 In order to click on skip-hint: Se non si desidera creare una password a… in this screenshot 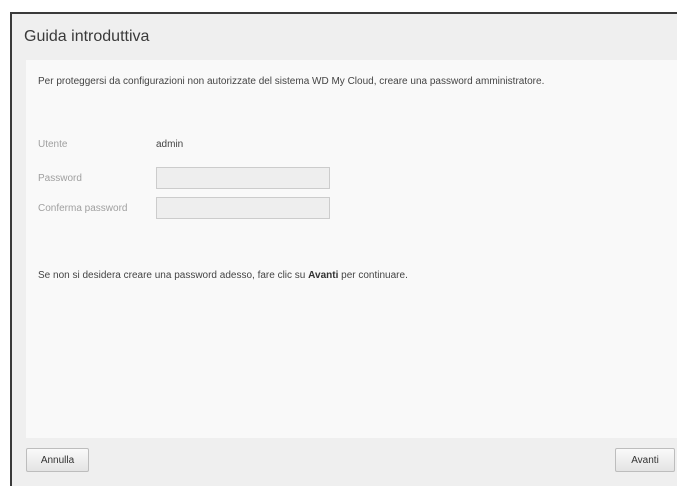, I will do `click(223, 275)`.